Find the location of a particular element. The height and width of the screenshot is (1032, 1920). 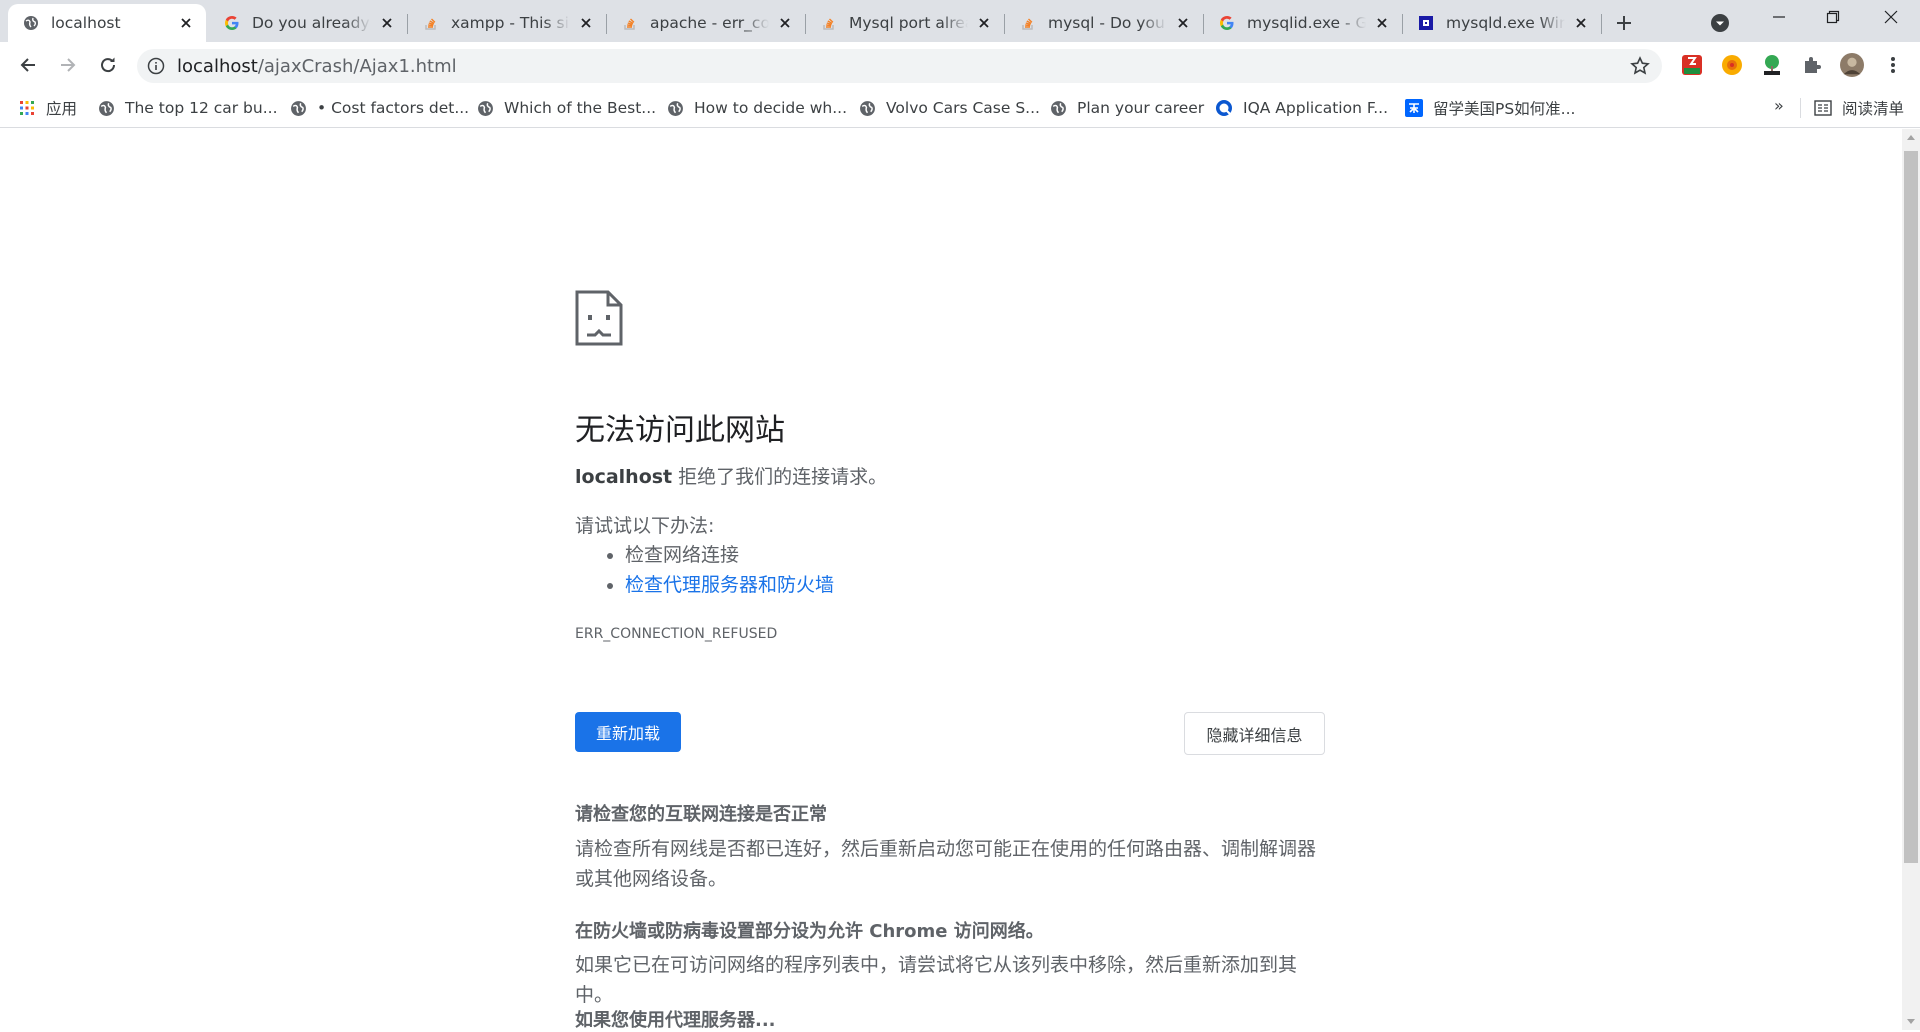

back-button is located at coordinates (28, 65).